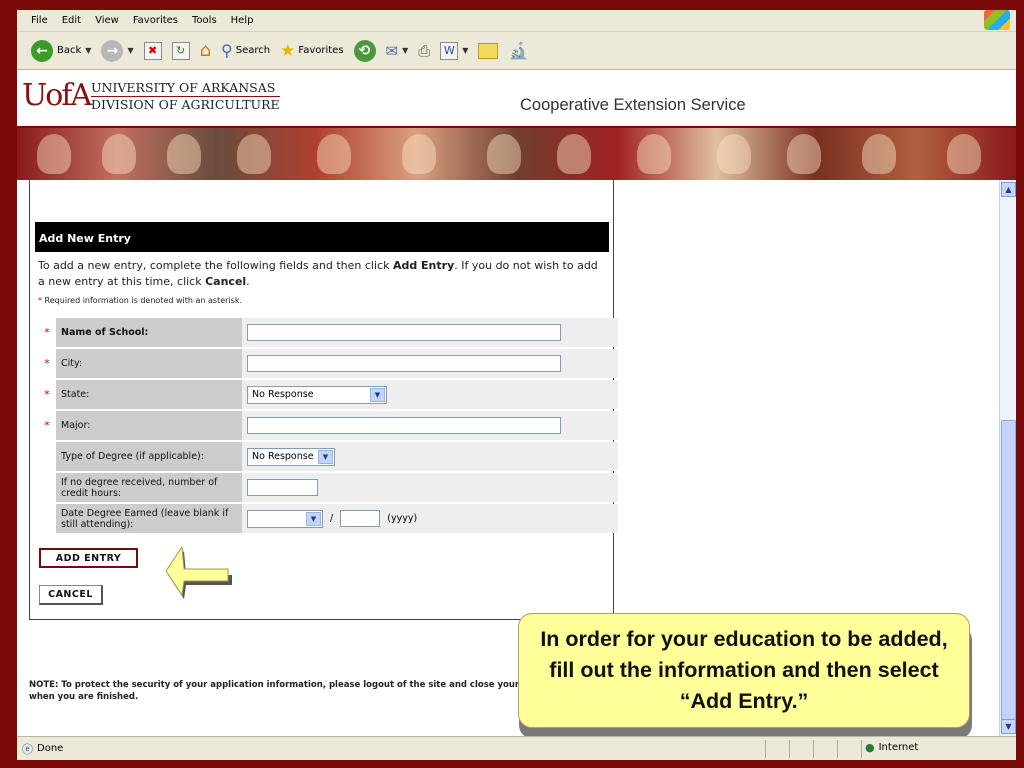  I want to click on scroll-down-icon: ▼, so click(1008, 726).